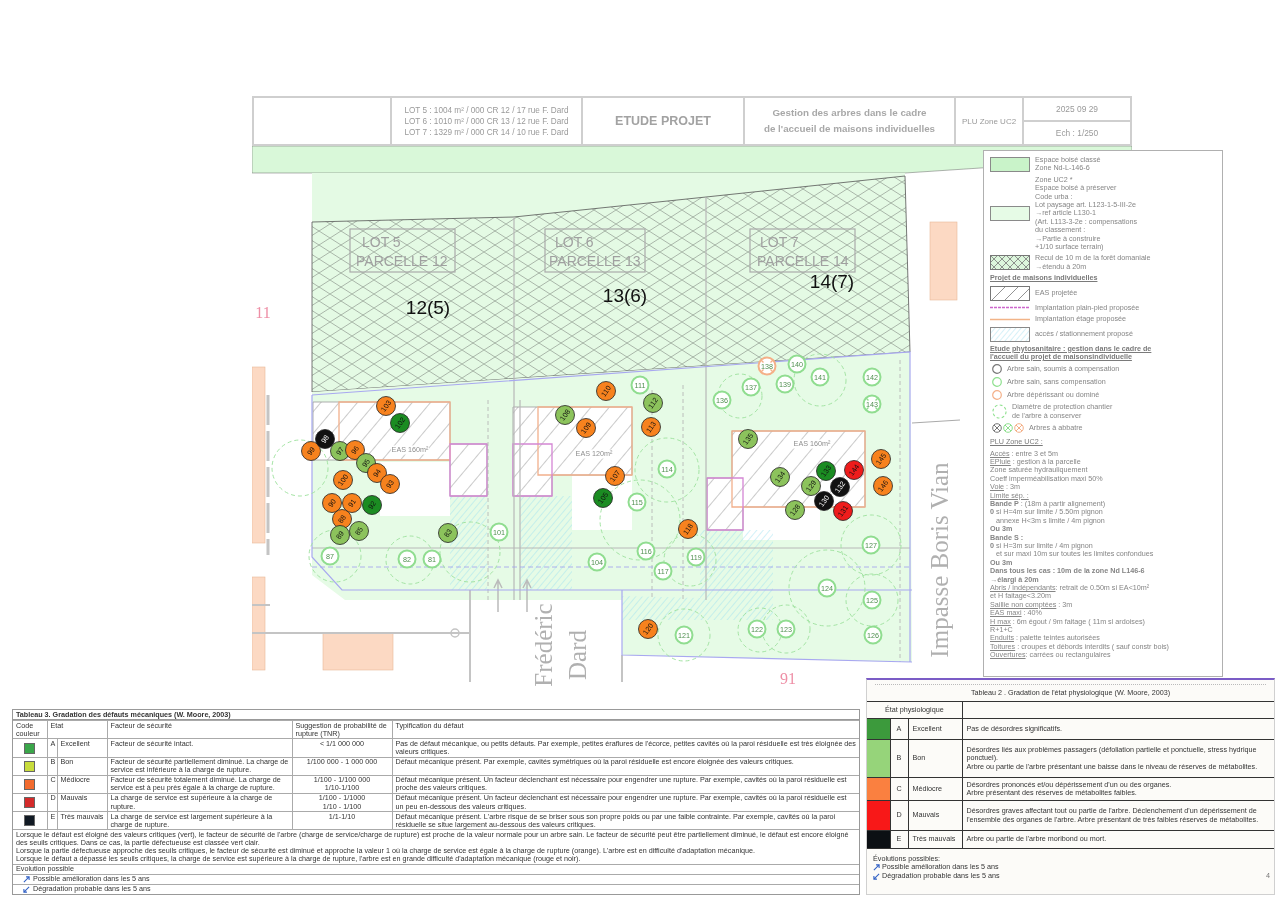 Image resolution: width=1280 pixels, height=905 pixels. Describe the element at coordinates (849, 121) in the screenshot. I see `project-title: Gestion des arbres dans le cadre de l'accueil de maisons individuelles` at that location.